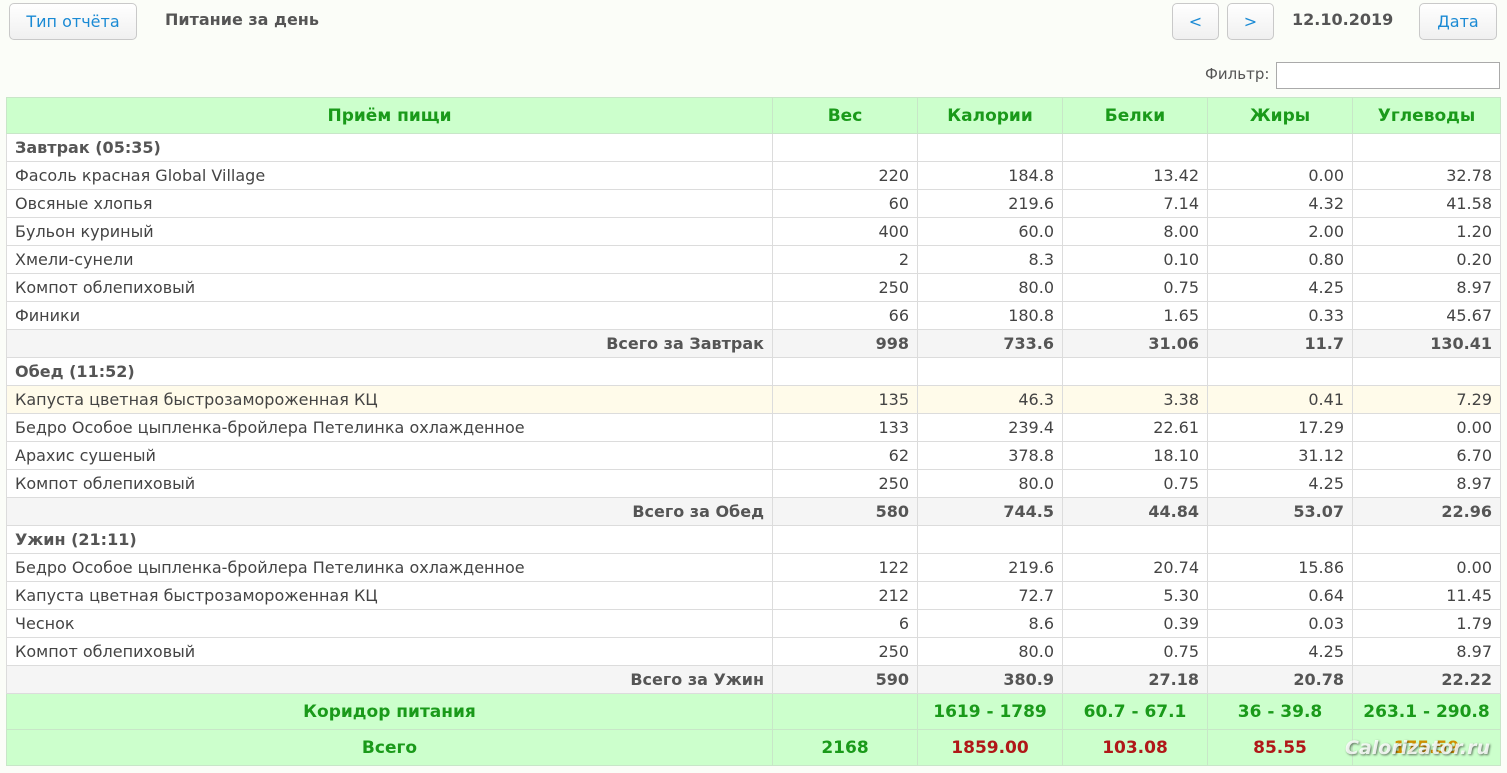  What do you see at coordinates (1426, 511) in the screenshot?
I see `subtotal-carbs: 22.96` at bounding box center [1426, 511].